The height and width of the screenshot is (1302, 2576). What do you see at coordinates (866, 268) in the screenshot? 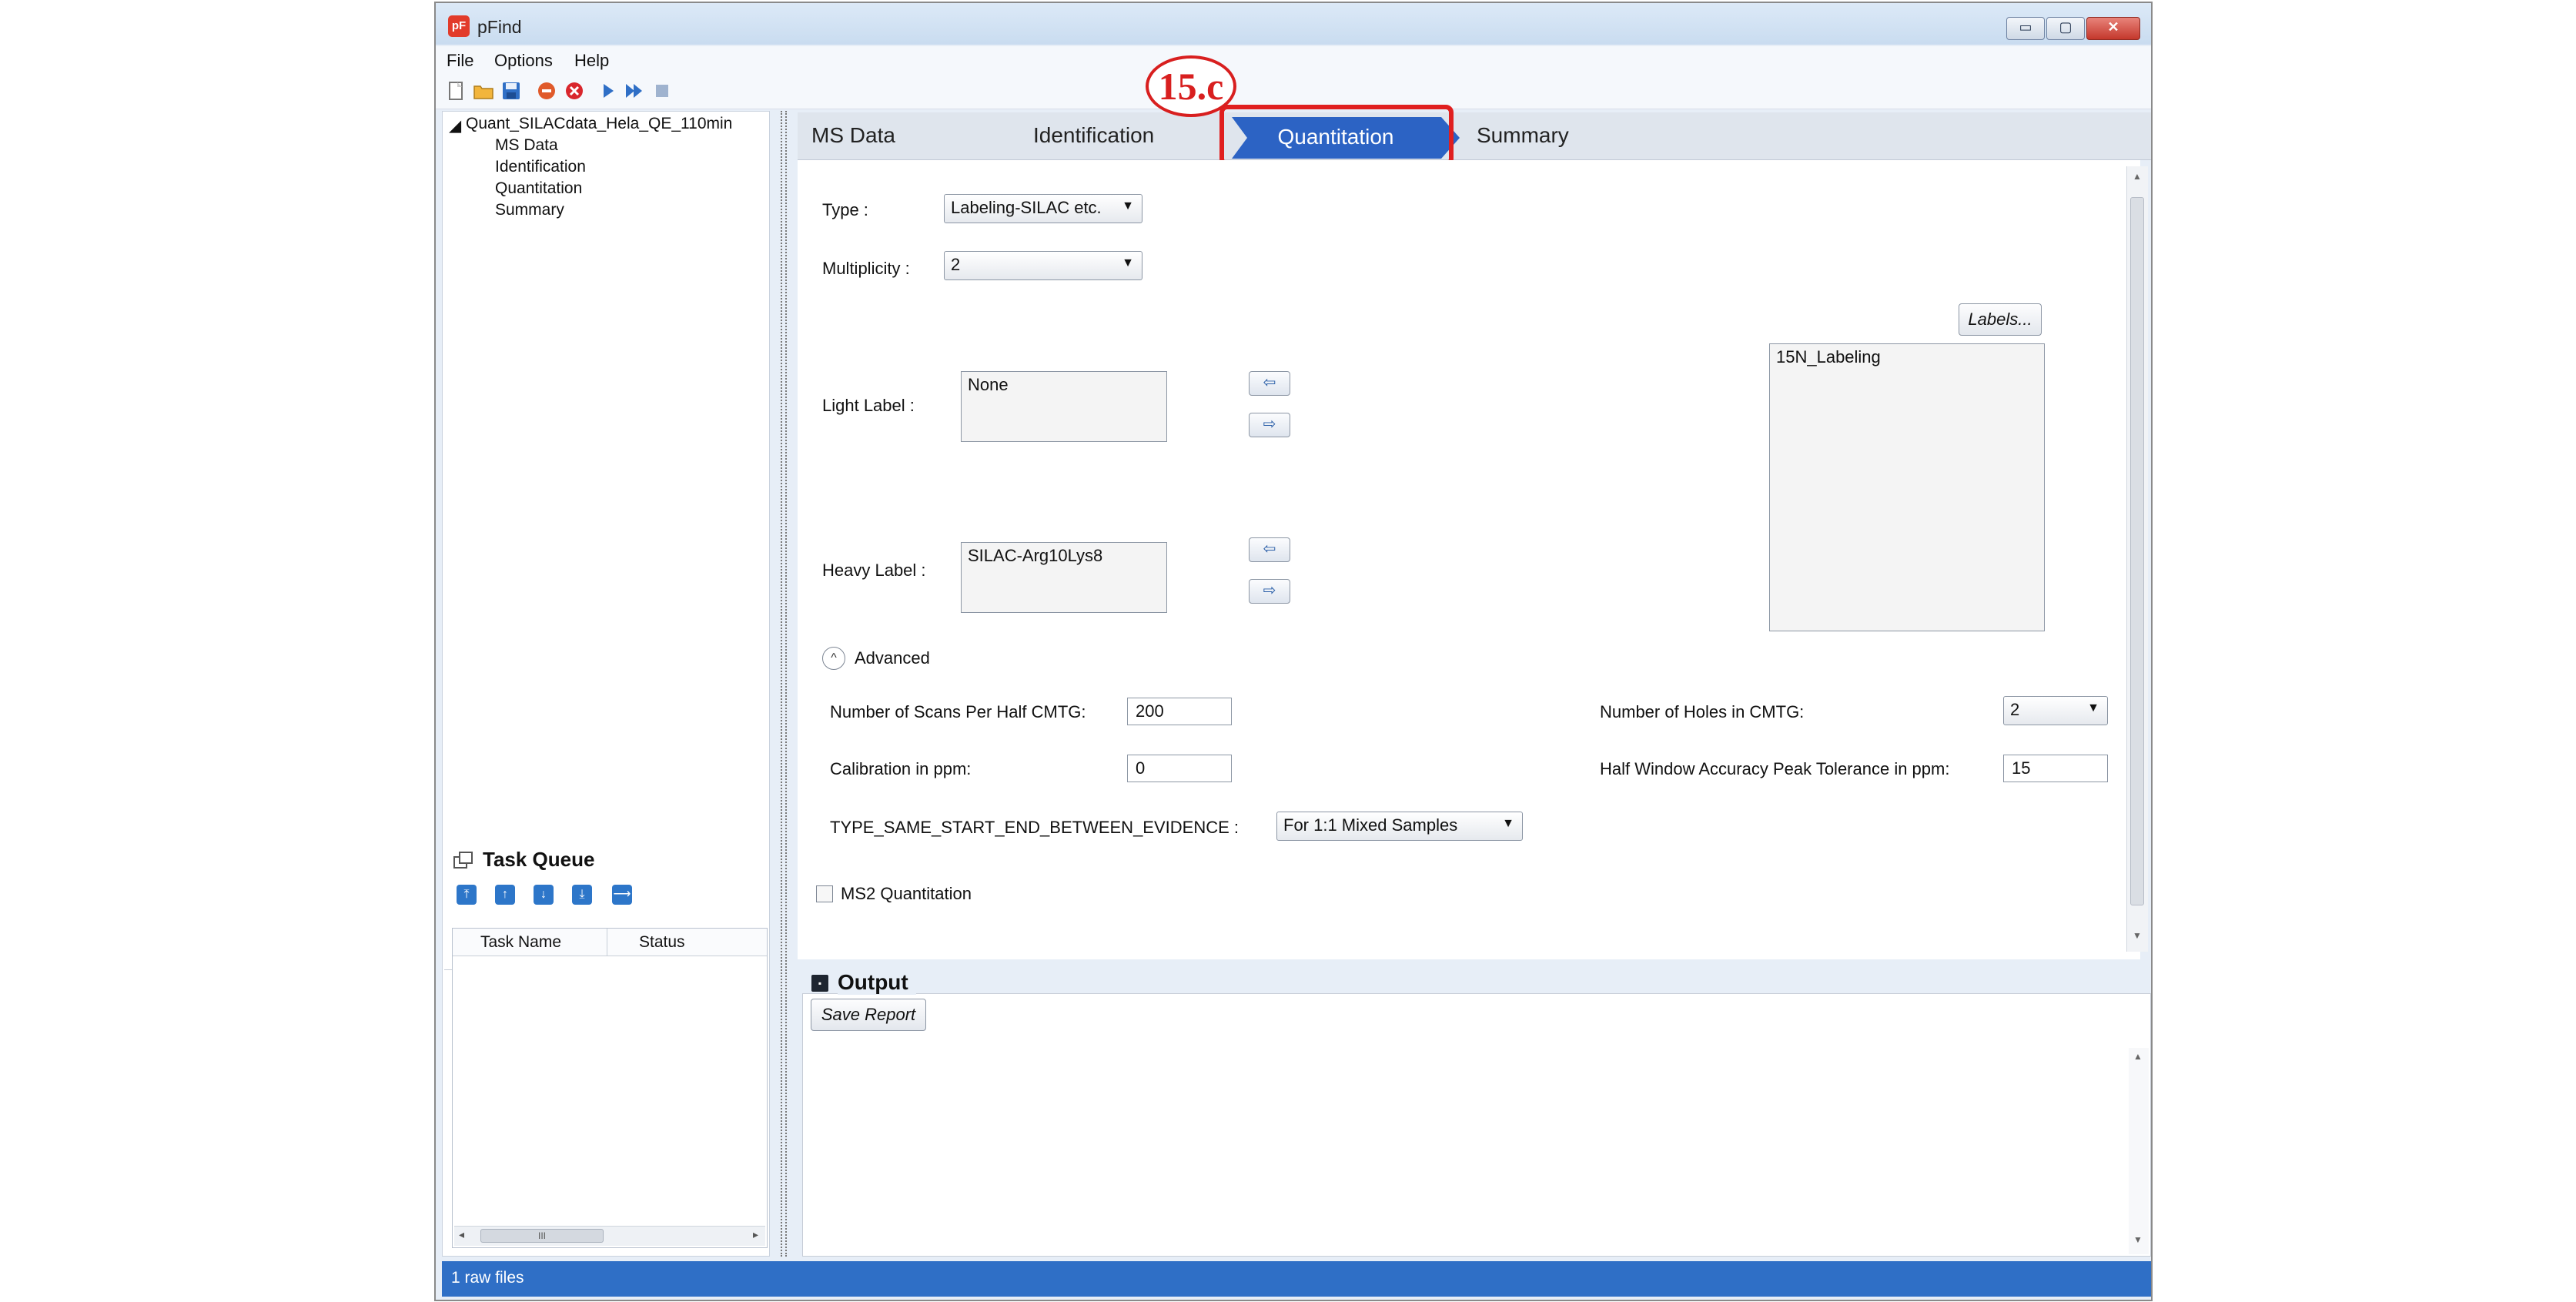
I see `multiplicity-label: Multiplicity :` at bounding box center [866, 268].